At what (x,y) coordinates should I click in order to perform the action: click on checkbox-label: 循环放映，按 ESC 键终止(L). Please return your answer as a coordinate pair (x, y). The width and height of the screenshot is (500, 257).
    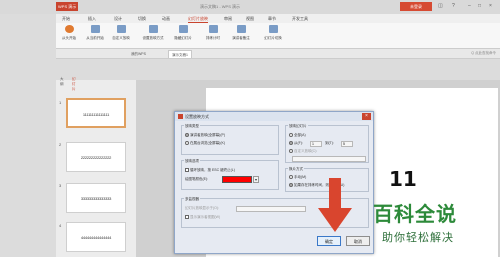
    Looking at the image, I should click on (212, 170).